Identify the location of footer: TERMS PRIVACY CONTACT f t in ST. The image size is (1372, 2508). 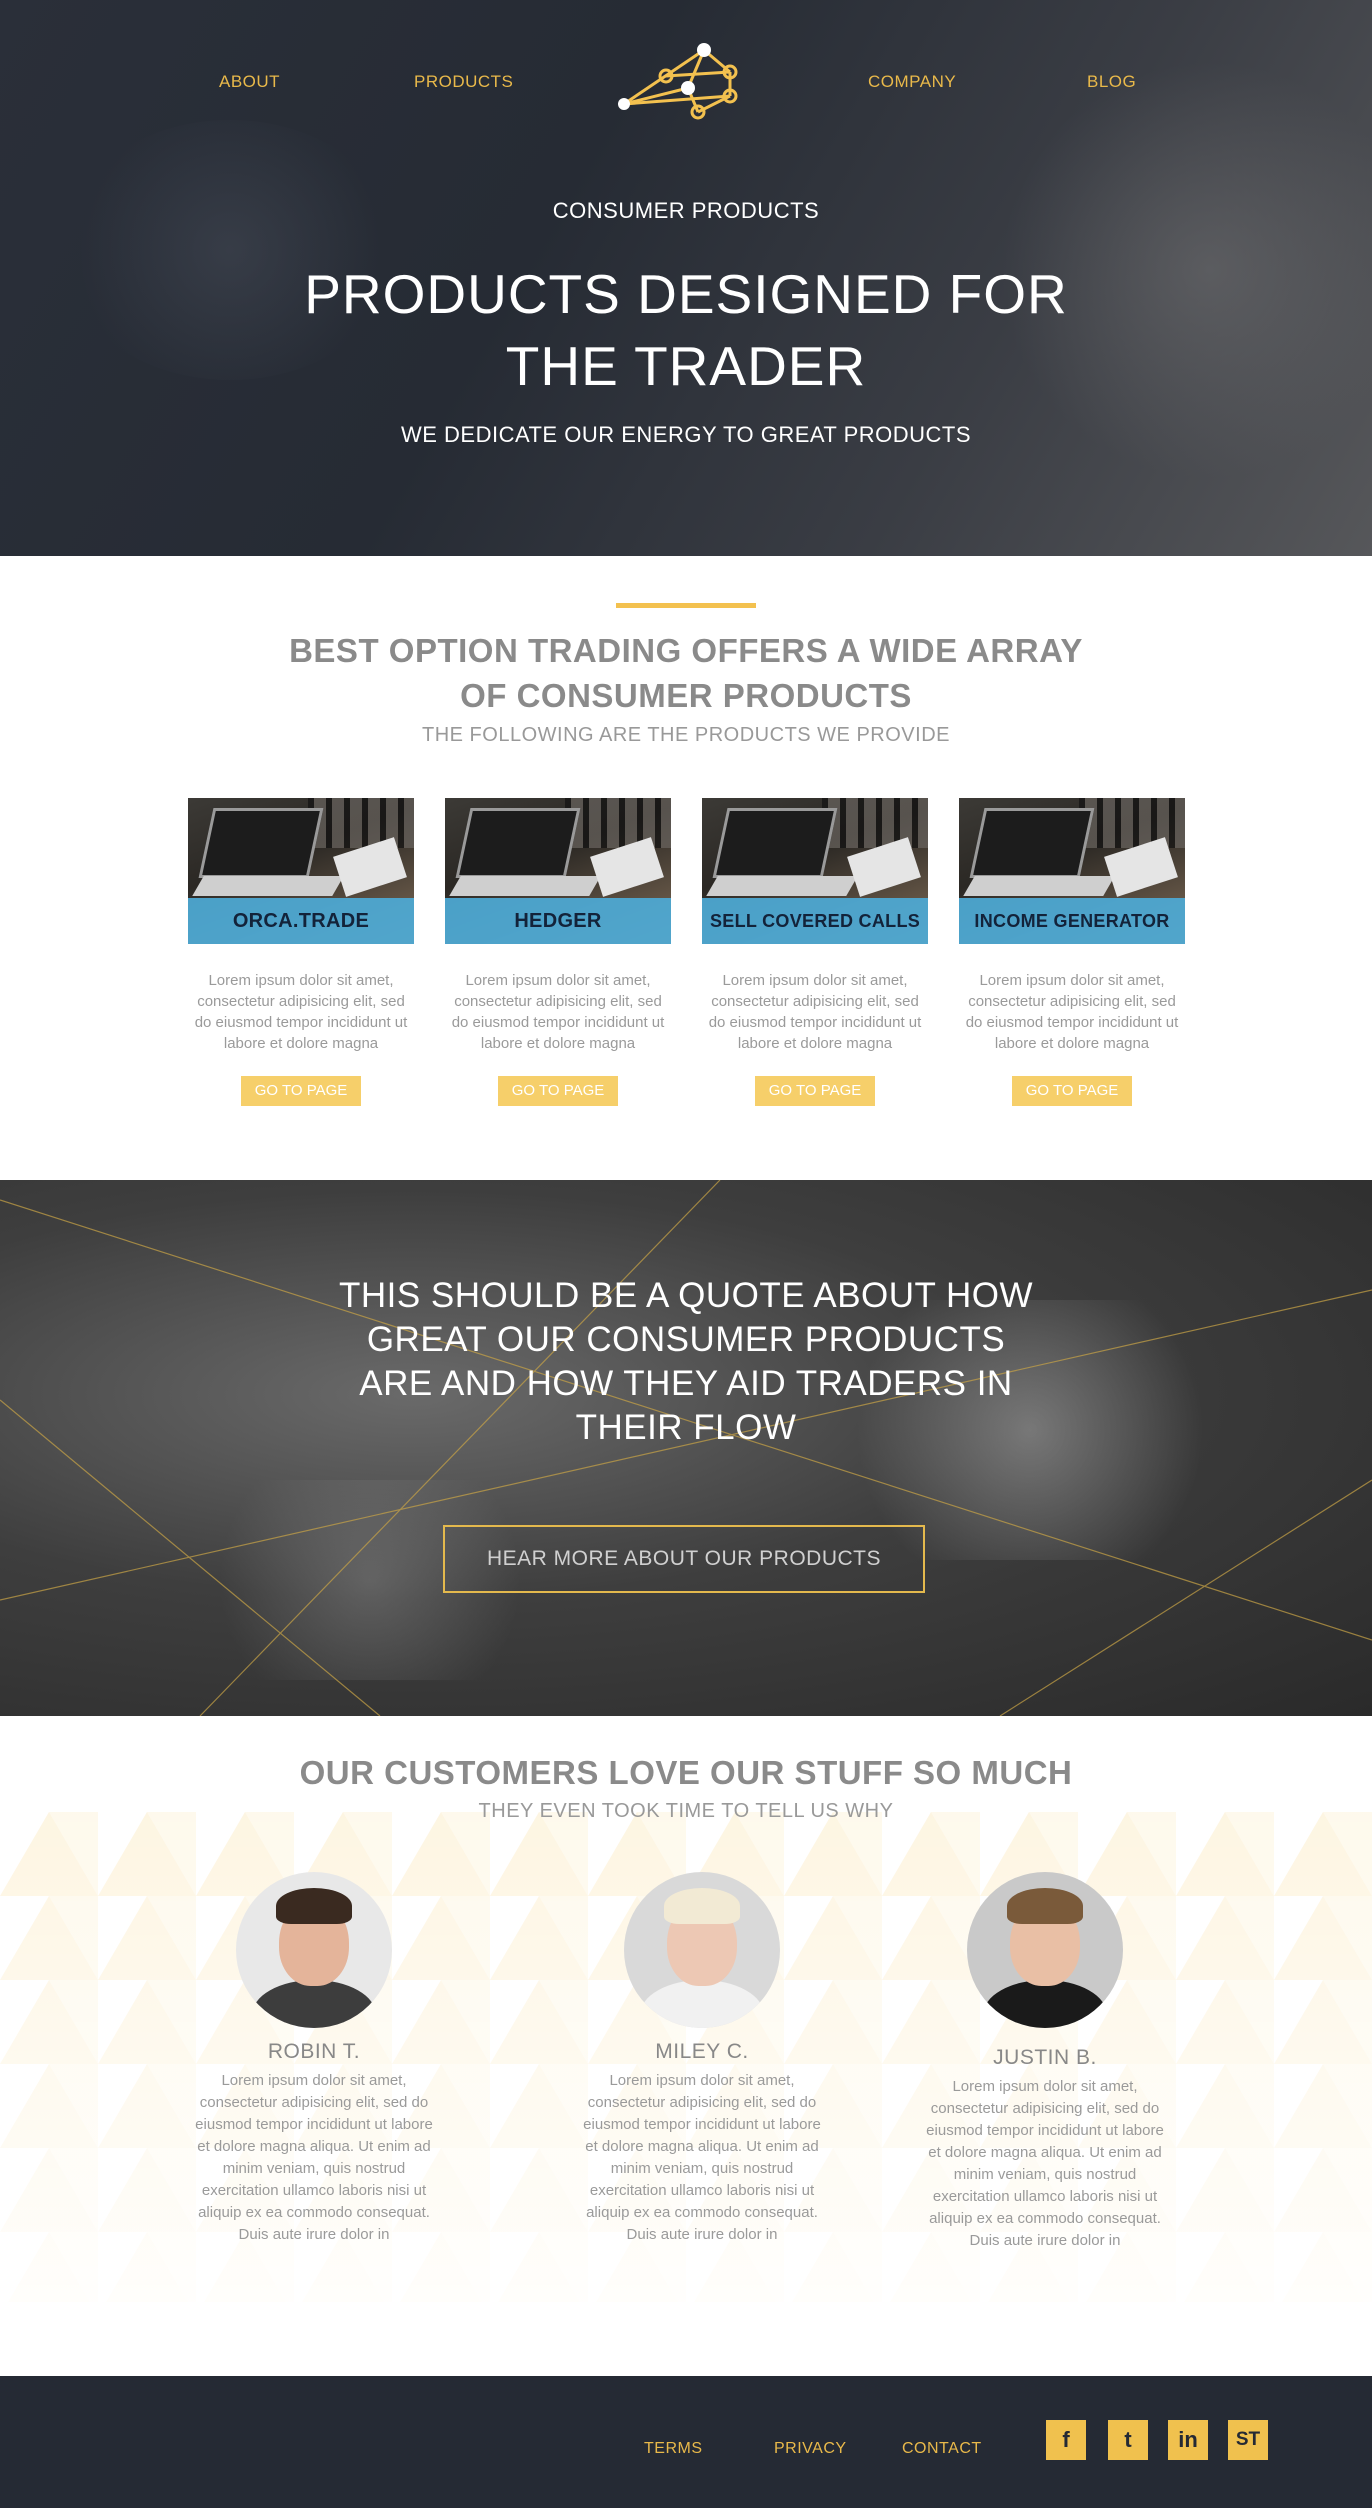
(686, 2442).